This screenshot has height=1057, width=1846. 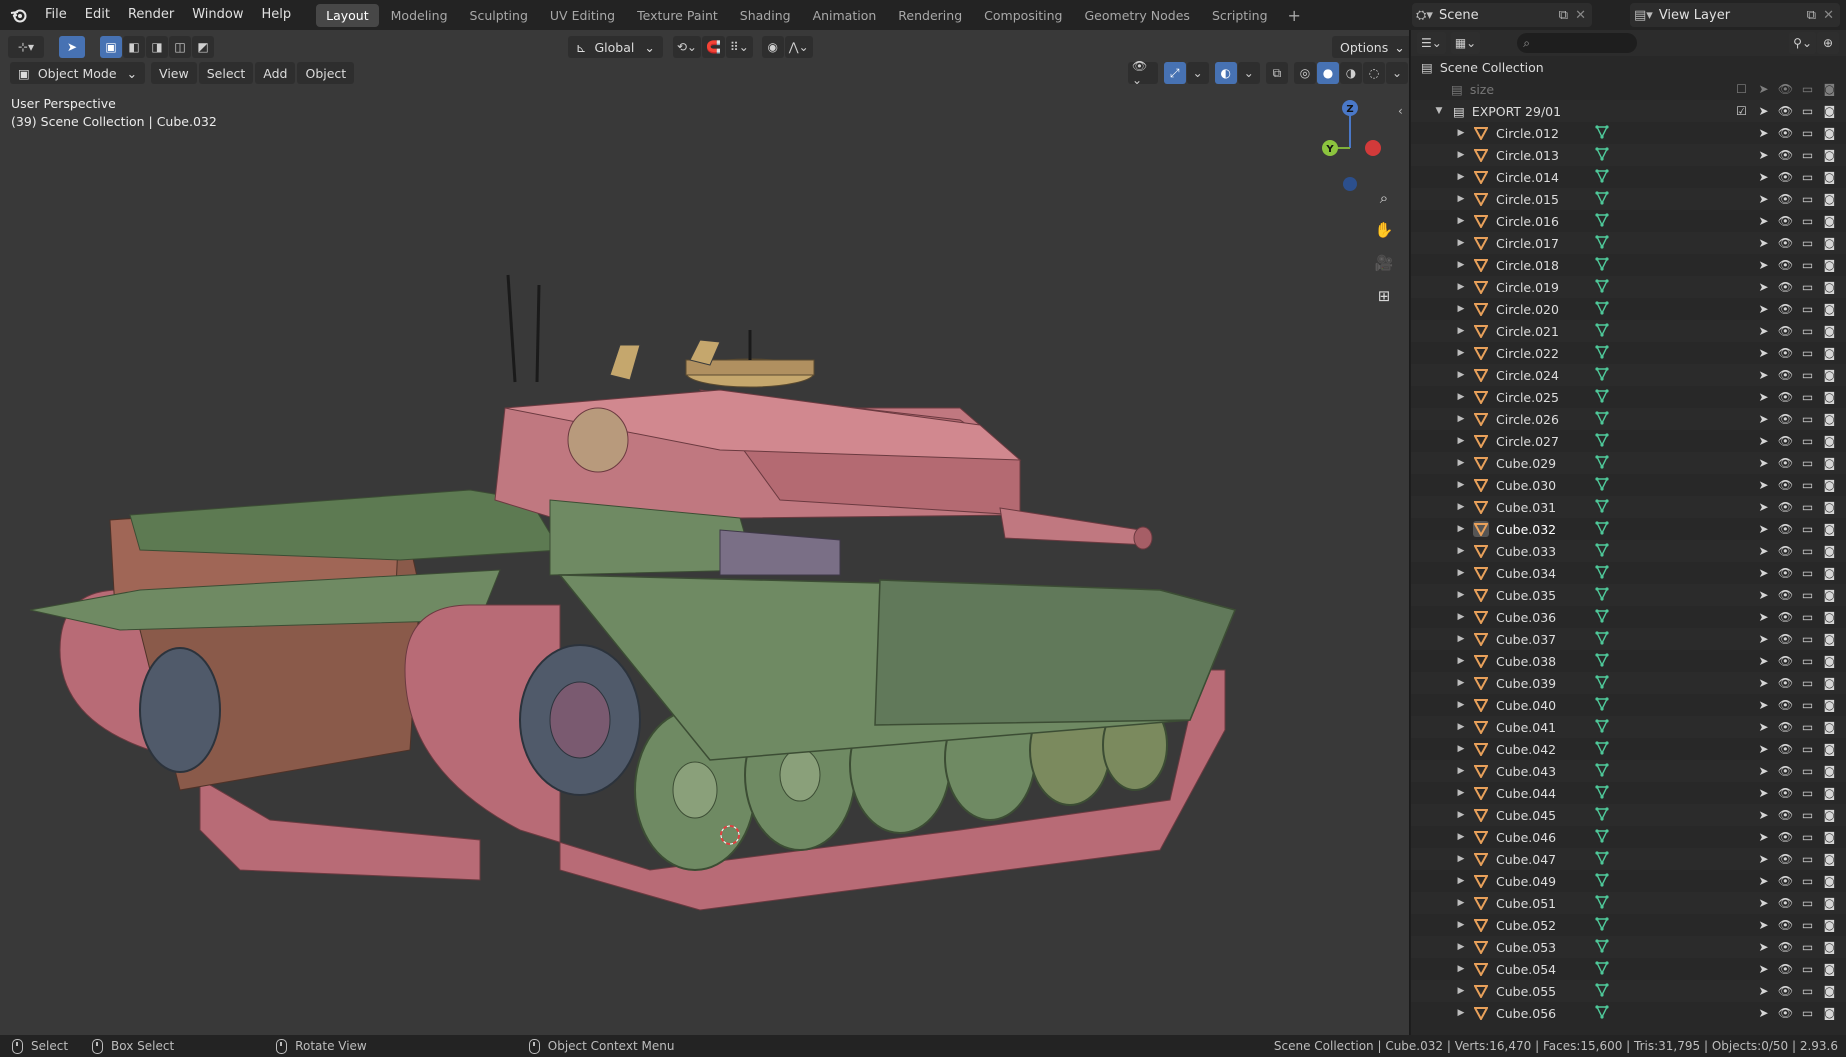 What do you see at coordinates (772, 47) in the screenshot?
I see `proportional-edit-icon: ◉` at bounding box center [772, 47].